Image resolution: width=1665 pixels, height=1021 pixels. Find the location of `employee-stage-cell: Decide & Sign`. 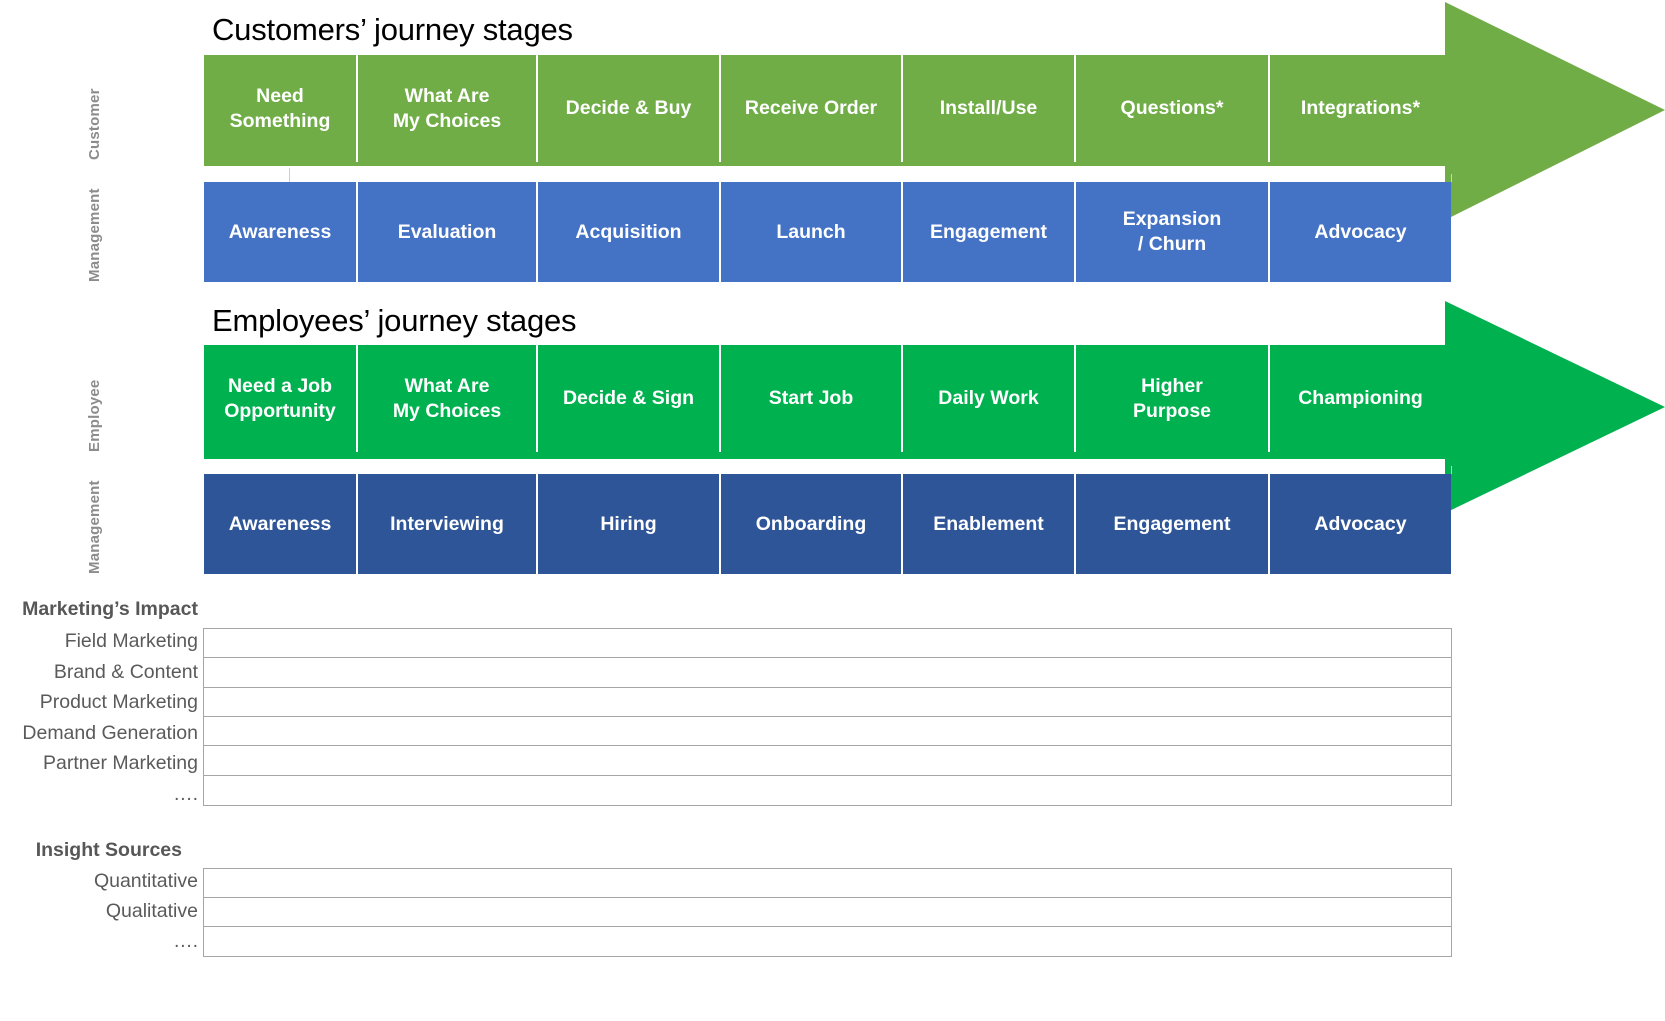

employee-stage-cell: Decide & Sign is located at coordinates (629, 398).